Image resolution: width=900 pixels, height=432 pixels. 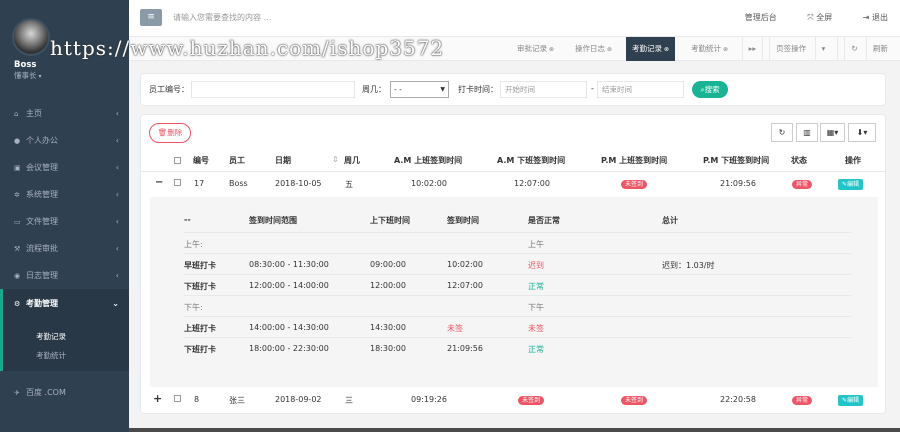 What do you see at coordinates (289, 285) in the screenshot?
I see `detail-range: 12:00:00 - 14:00:00` at bounding box center [289, 285].